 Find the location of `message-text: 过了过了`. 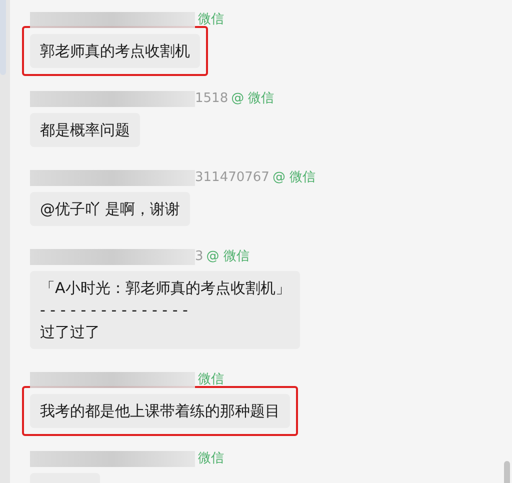

message-text: 过了过了 is located at coordinates (70, 332).